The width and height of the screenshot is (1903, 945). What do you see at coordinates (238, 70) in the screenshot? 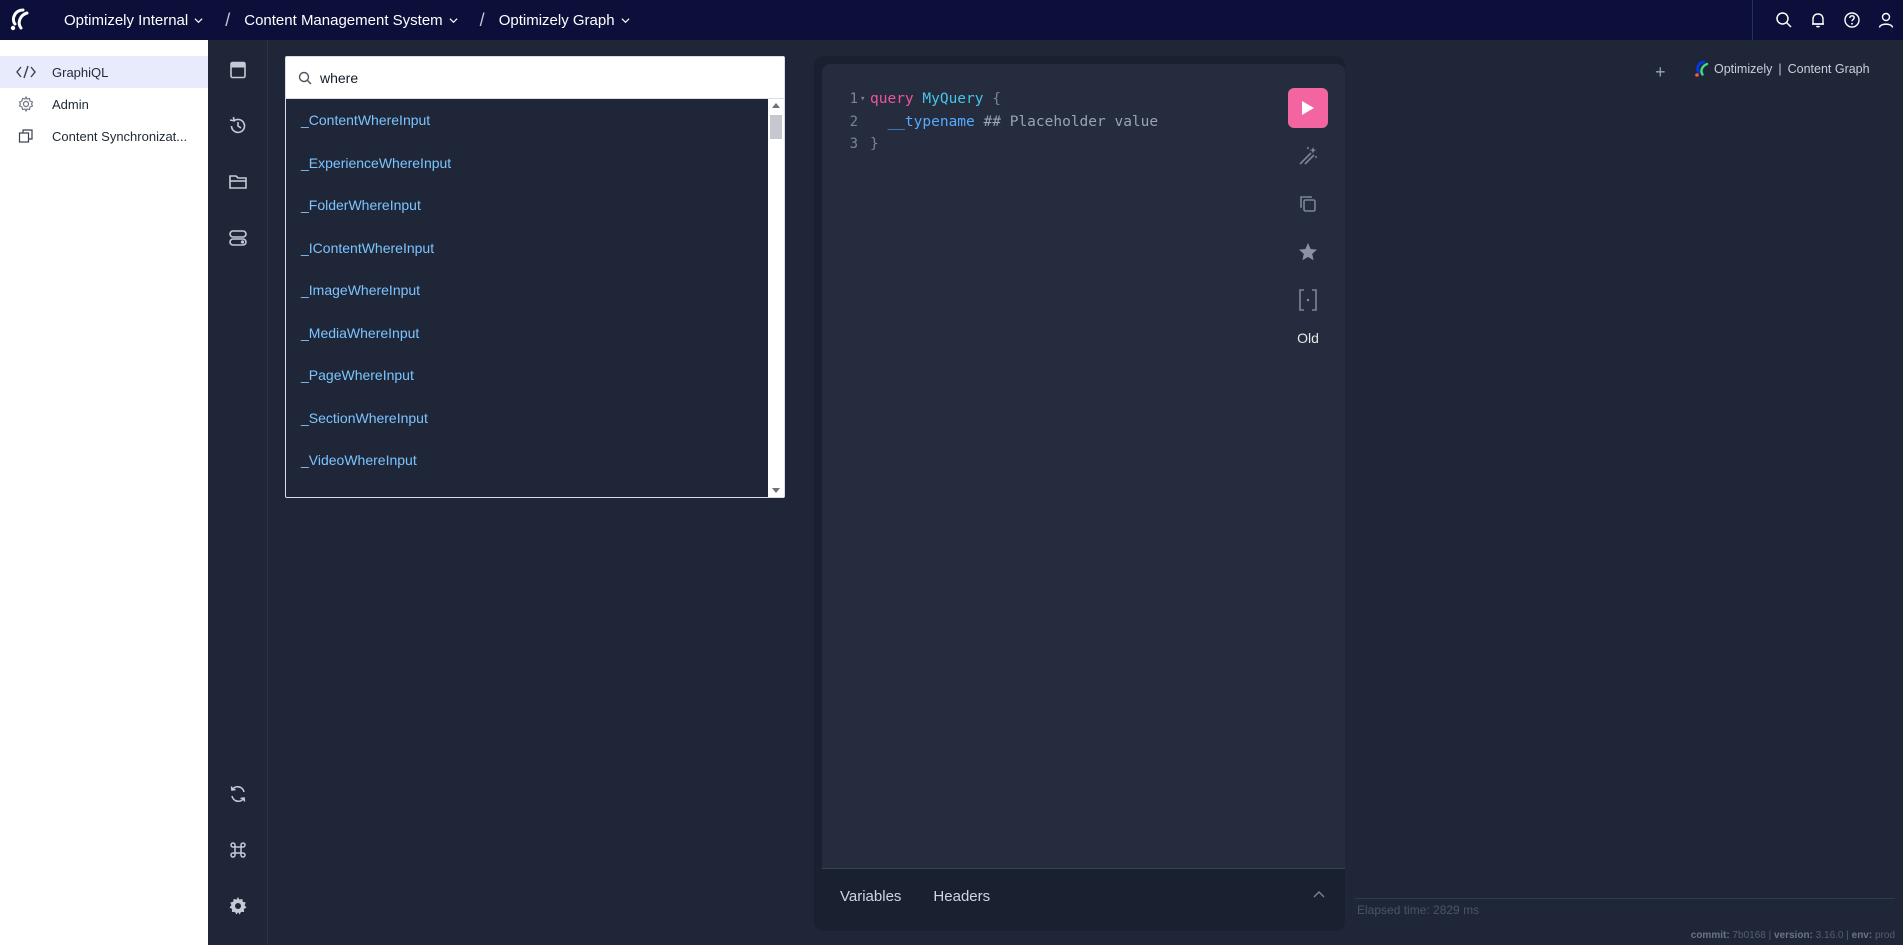
I see `documentation-icon` at bounding box center [238, 70].